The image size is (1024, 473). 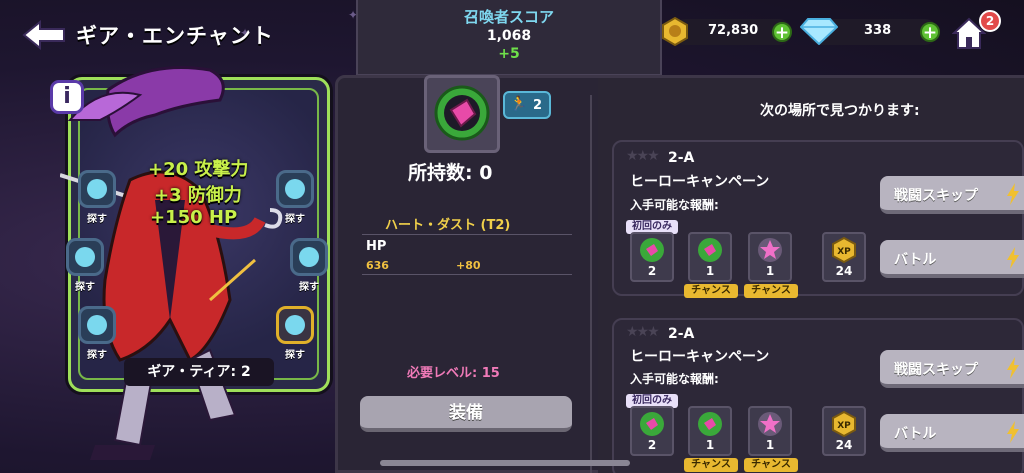 I want to click on back-arrow-icon, so click(x=44, y=35).